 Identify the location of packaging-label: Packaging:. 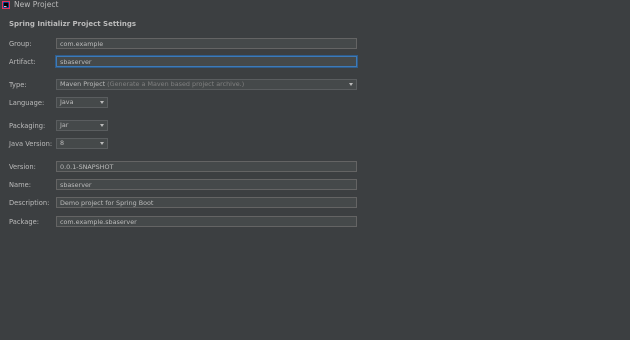
(27, 126).